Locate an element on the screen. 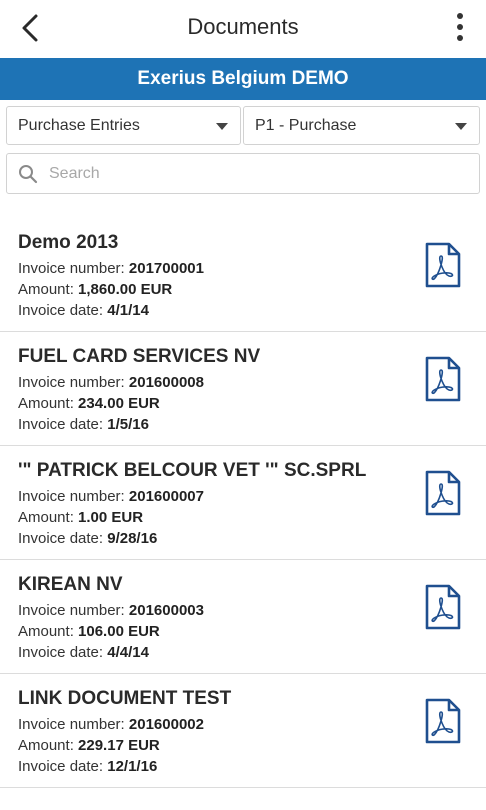  document-title: '" PATRICK BELCOUR VET '" SC.SPRL is located at coordinates (192, 470).